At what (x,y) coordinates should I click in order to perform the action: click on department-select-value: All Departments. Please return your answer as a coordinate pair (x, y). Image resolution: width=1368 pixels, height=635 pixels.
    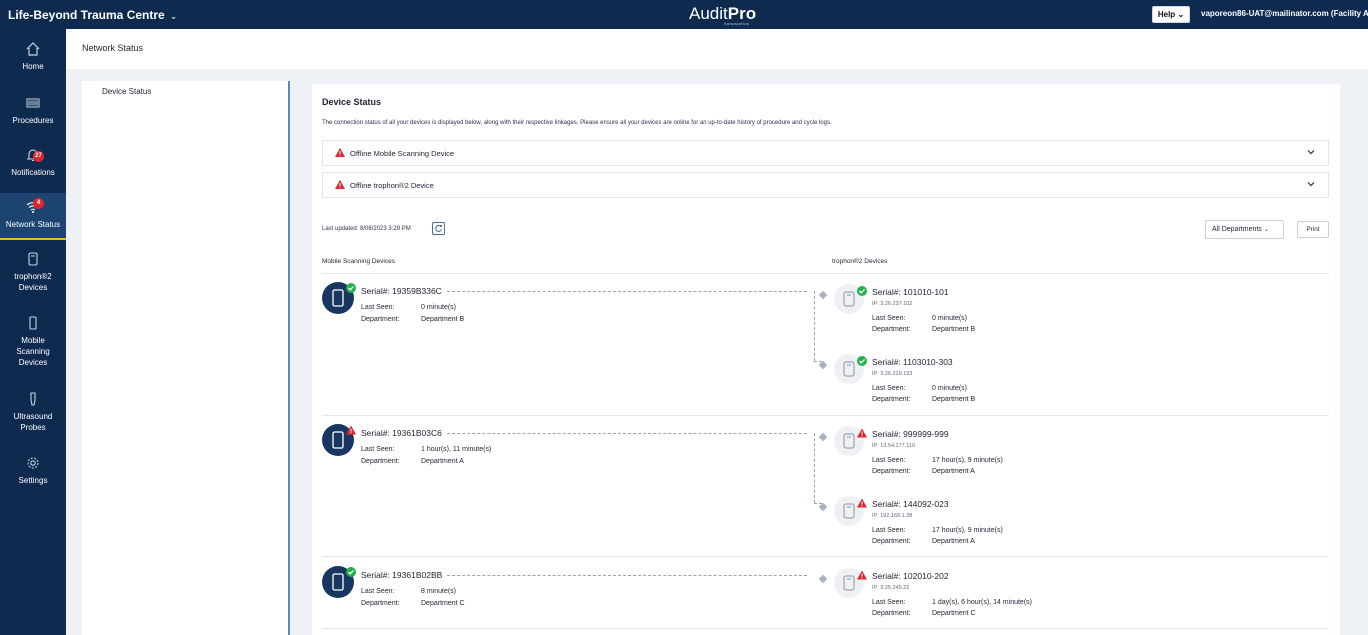
    Looking at the image, I should click on (1237, 229).